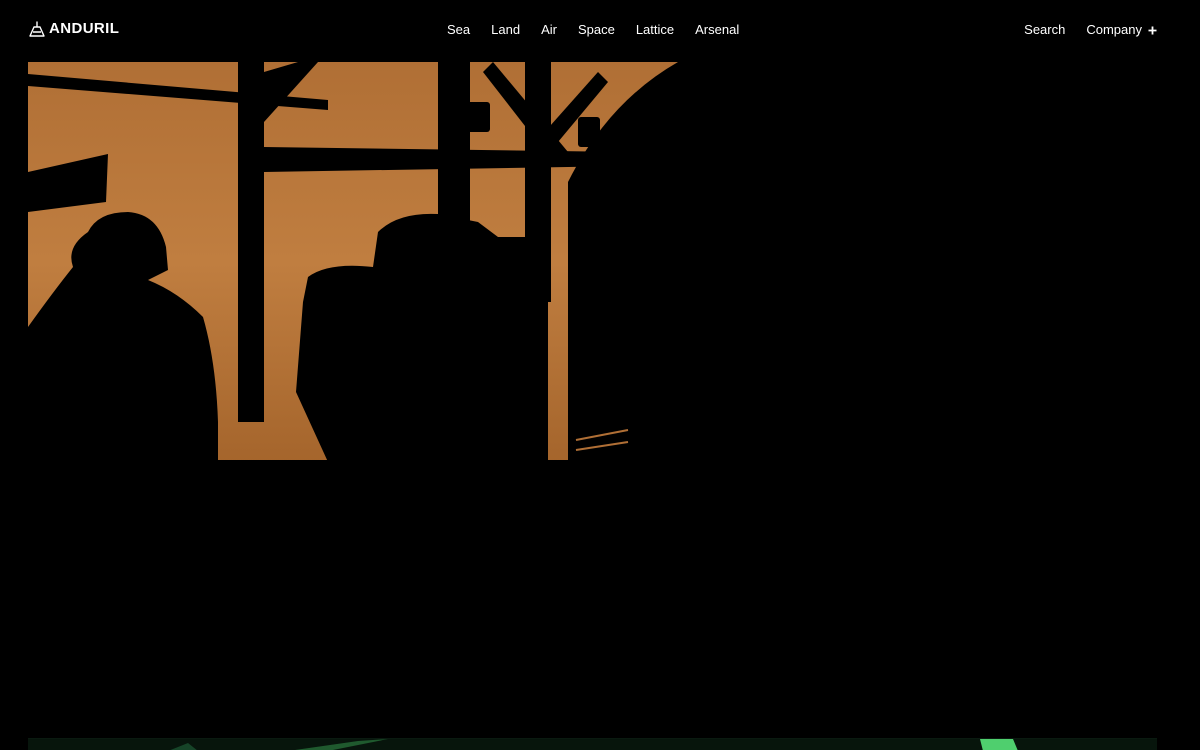  I want to click on logo: ANDURIL, so click(73, 29).